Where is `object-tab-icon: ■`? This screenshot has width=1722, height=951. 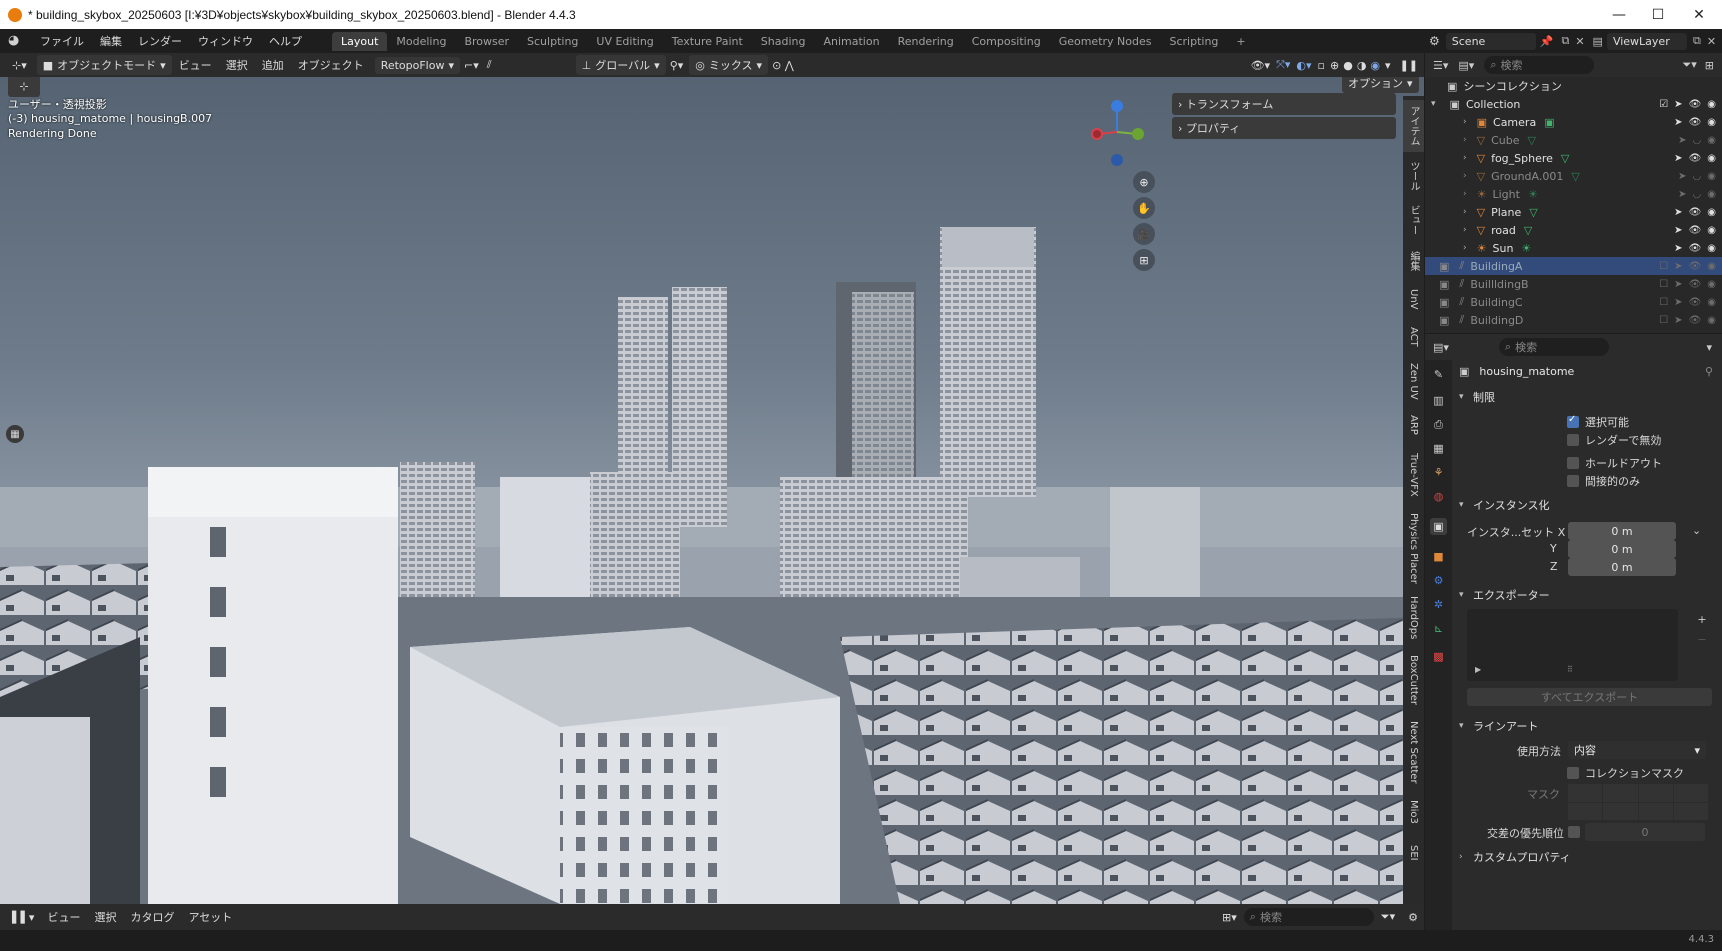 object-tab-icon: ■ is located at coordinates (1438, 556).